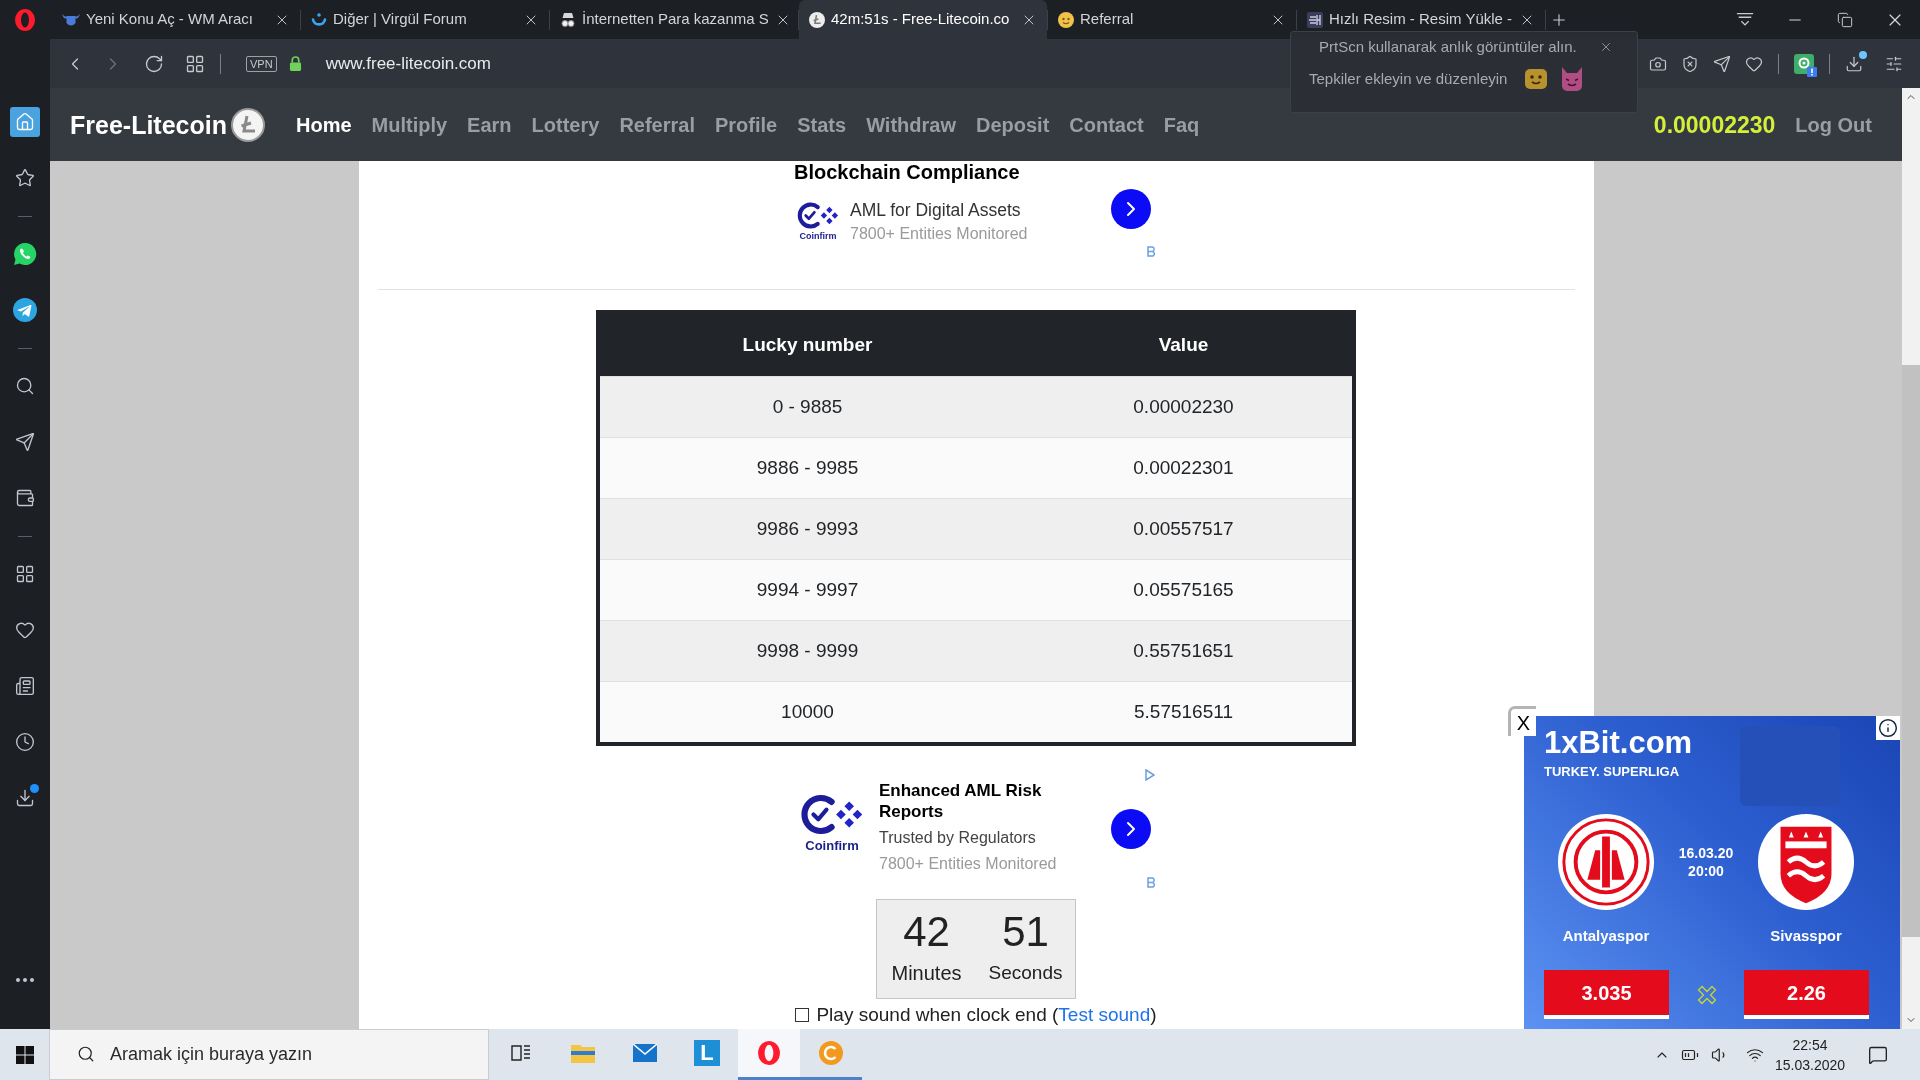 This screenshot has height=1080, width=1920. Describe the element at coordinates (1706, 871) in the screenshot. I see `match-time: 20:00` at that location.